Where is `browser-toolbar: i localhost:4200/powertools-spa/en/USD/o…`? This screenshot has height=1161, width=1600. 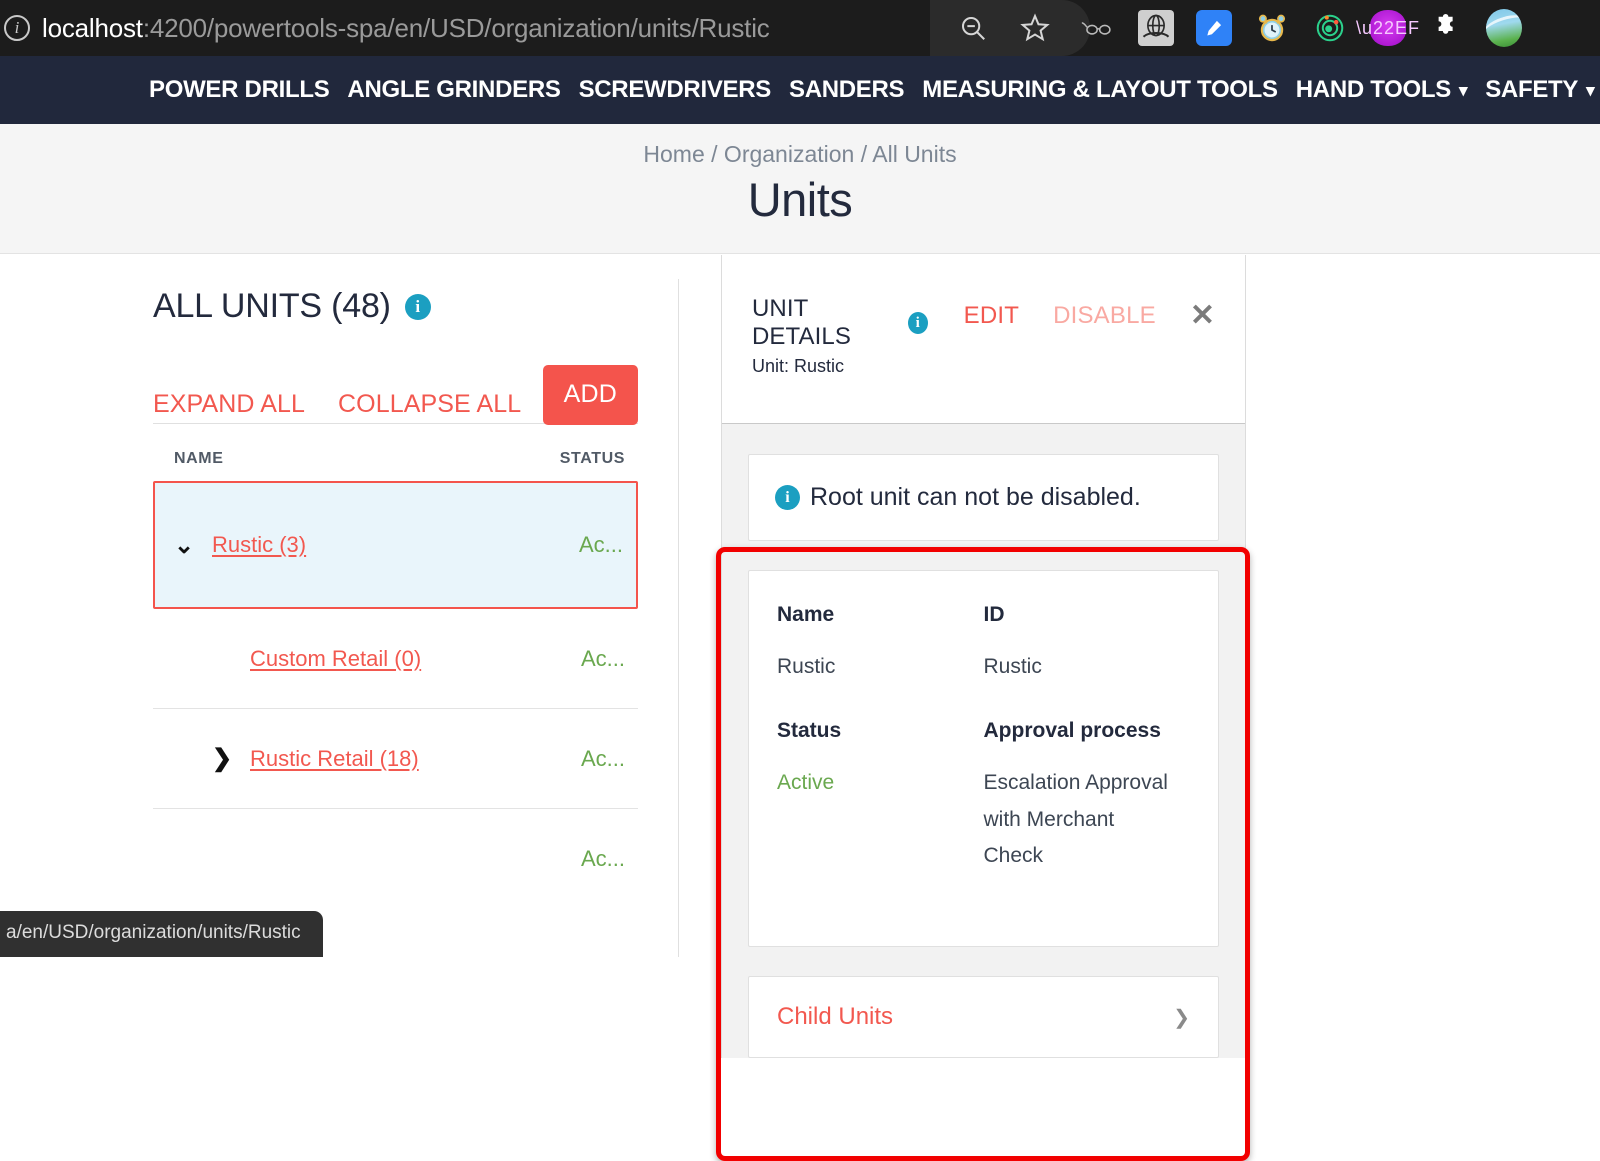
browser-toolbar: i localhost:4200/powertools-spa/en/USD/o… is located at coordinates (800, 28).